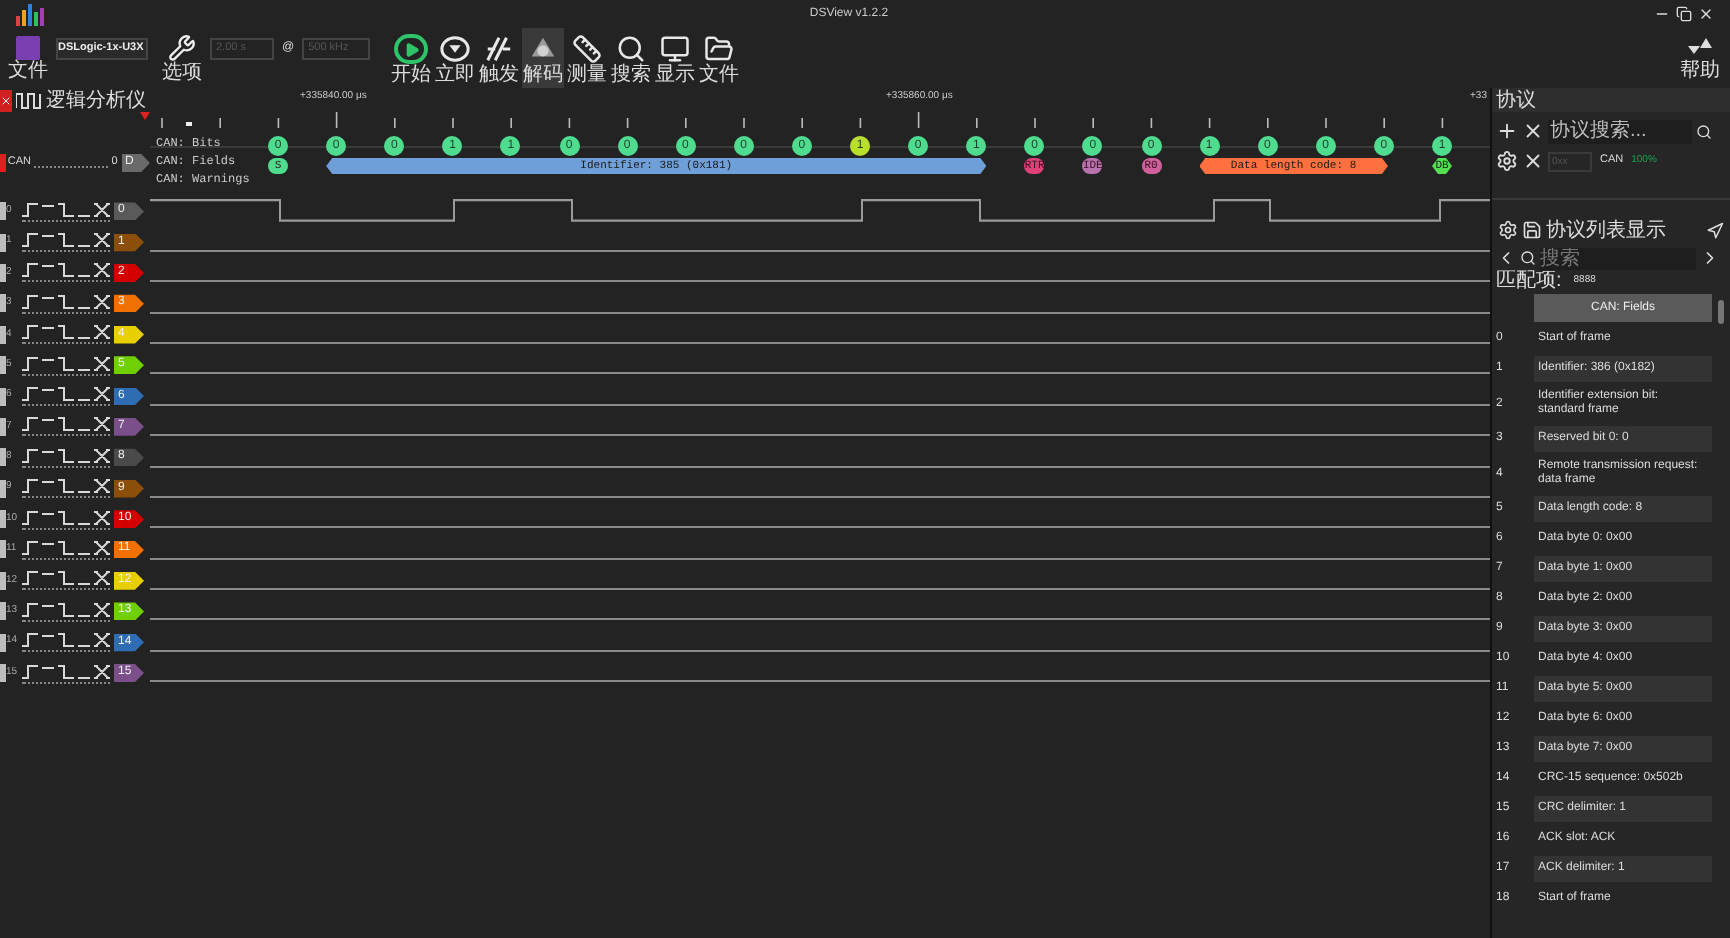 This screenshot has height=938, width=1730. What do you see at coordinates (1706, 14) in the screenshot?
I see `close-icon` at bounding box center [1706, 14].